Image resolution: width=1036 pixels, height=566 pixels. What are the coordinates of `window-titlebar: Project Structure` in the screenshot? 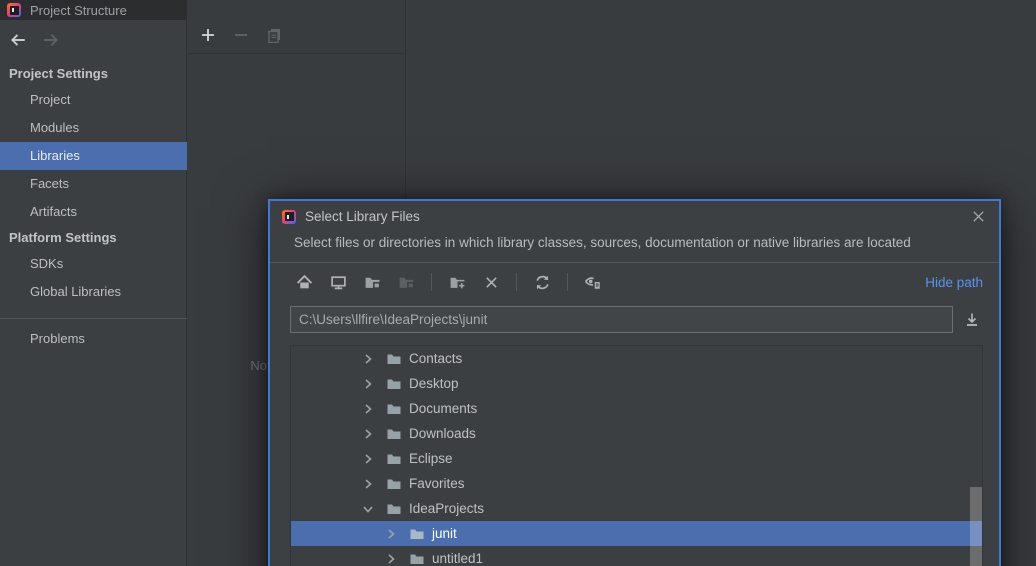 It's located at (93, 10).